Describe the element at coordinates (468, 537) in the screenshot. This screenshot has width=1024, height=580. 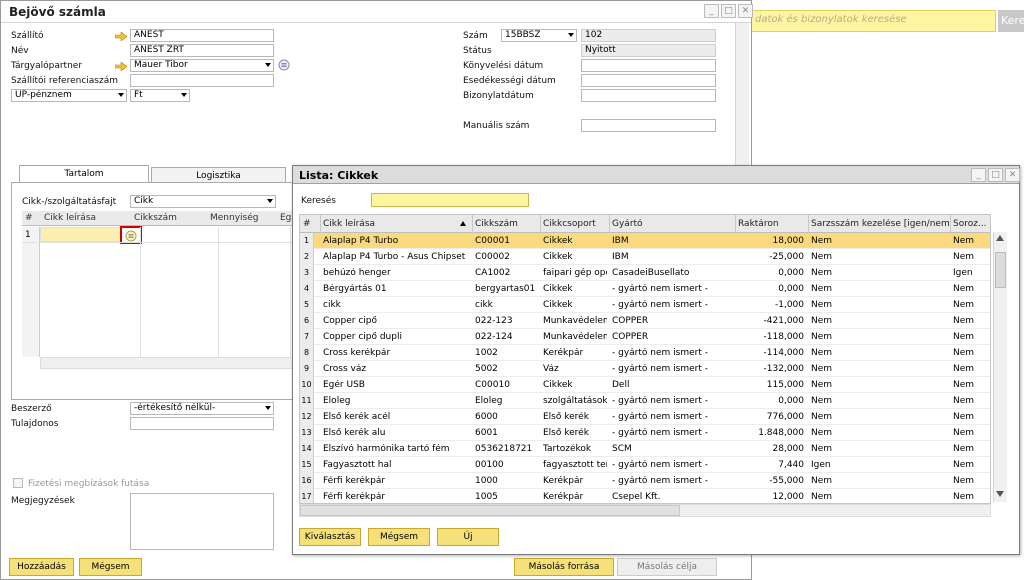
I see `new-button: Új` at that location.